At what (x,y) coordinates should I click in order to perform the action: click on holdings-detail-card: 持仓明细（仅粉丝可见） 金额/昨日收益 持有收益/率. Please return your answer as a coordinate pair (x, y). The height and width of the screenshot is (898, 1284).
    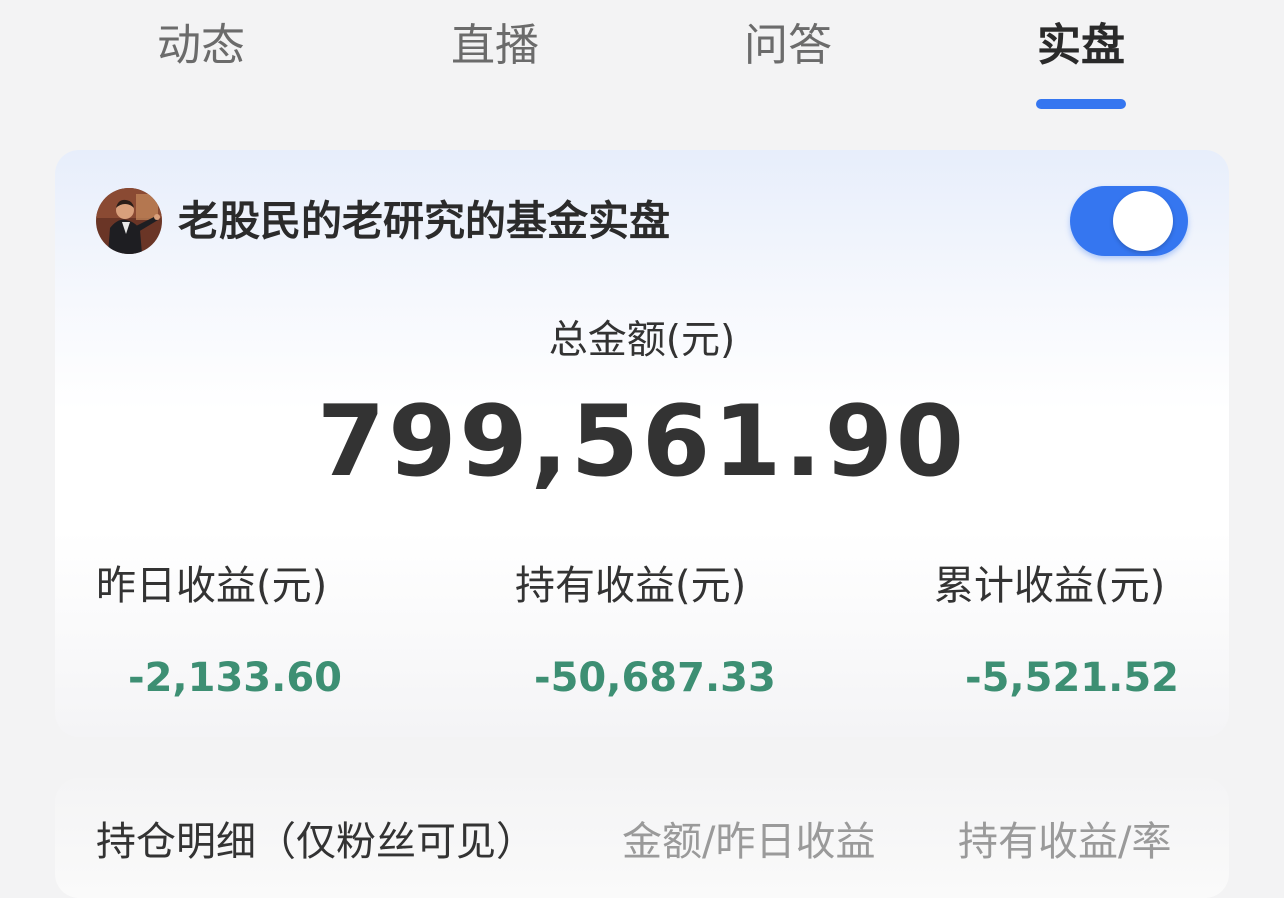
    Looking at the image, I should click on (642, 838).